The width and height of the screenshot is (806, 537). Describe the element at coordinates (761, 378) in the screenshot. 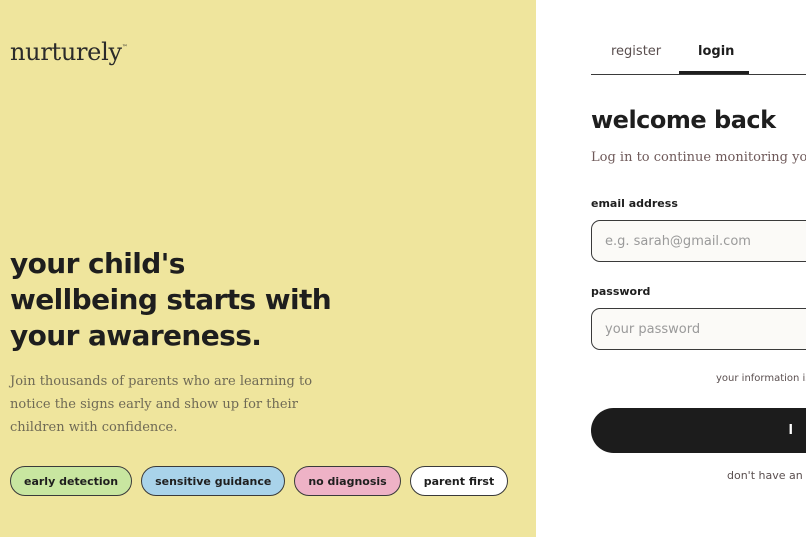

I see `privacy-note: your information is` at that location.